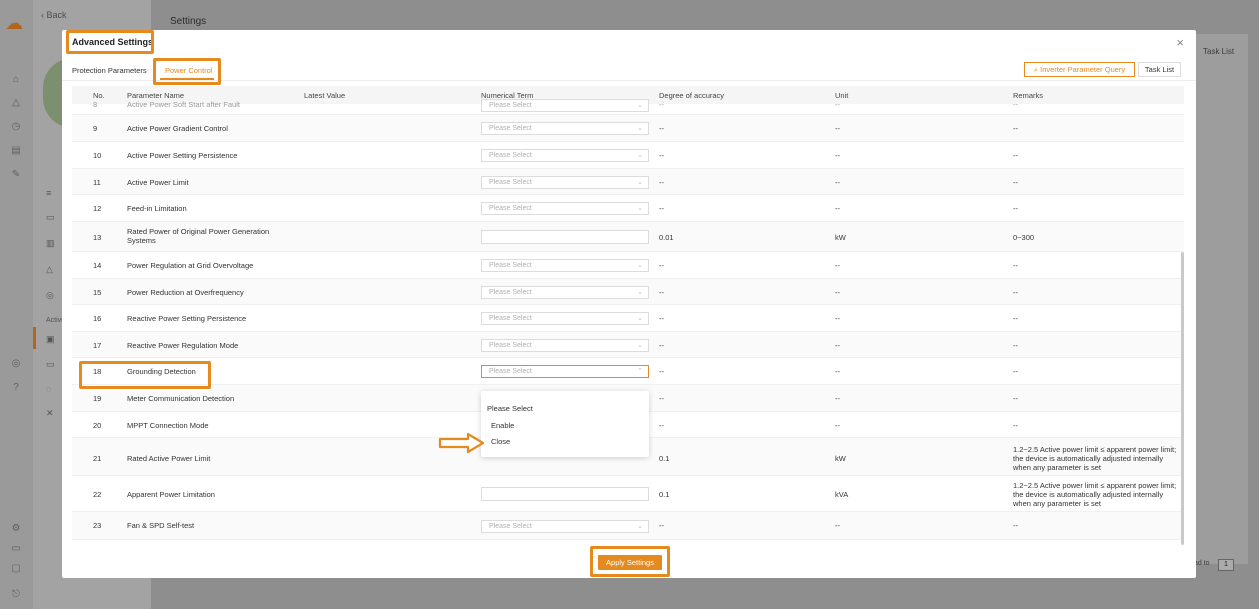 This screenshot has height=609, width=1259. Describe the element at coordinates (97, 525) in the screenshot. I see `row-number: 23` at that location.